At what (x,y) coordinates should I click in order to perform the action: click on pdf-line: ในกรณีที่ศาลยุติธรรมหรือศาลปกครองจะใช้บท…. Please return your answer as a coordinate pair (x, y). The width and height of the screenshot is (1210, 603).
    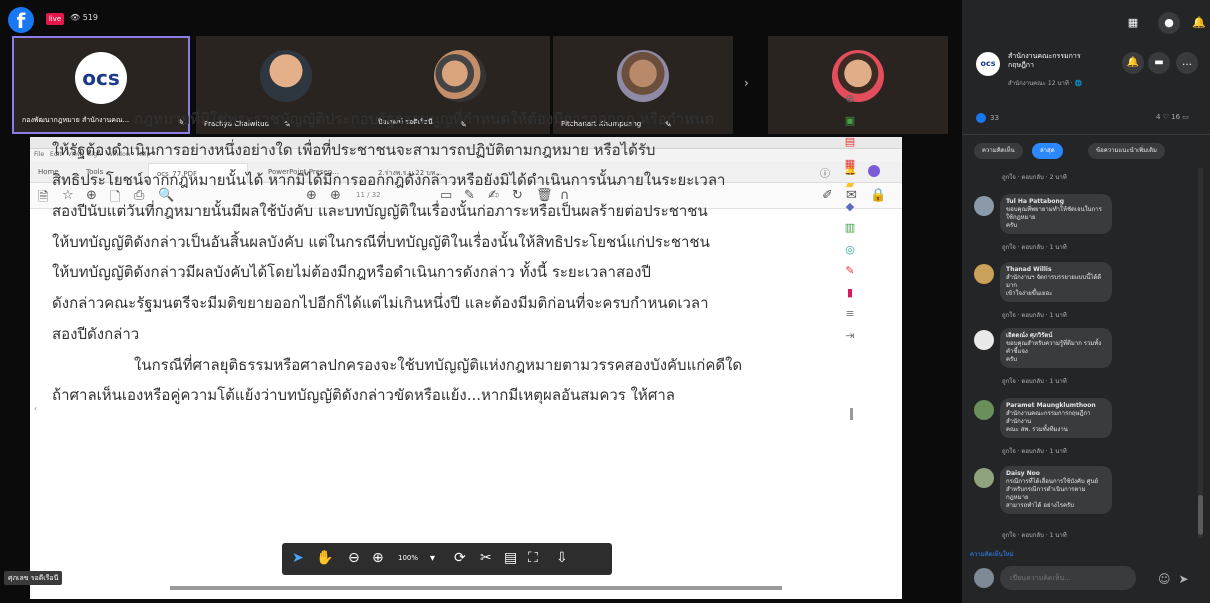
    Looking at the image, I should click on (438, 364).